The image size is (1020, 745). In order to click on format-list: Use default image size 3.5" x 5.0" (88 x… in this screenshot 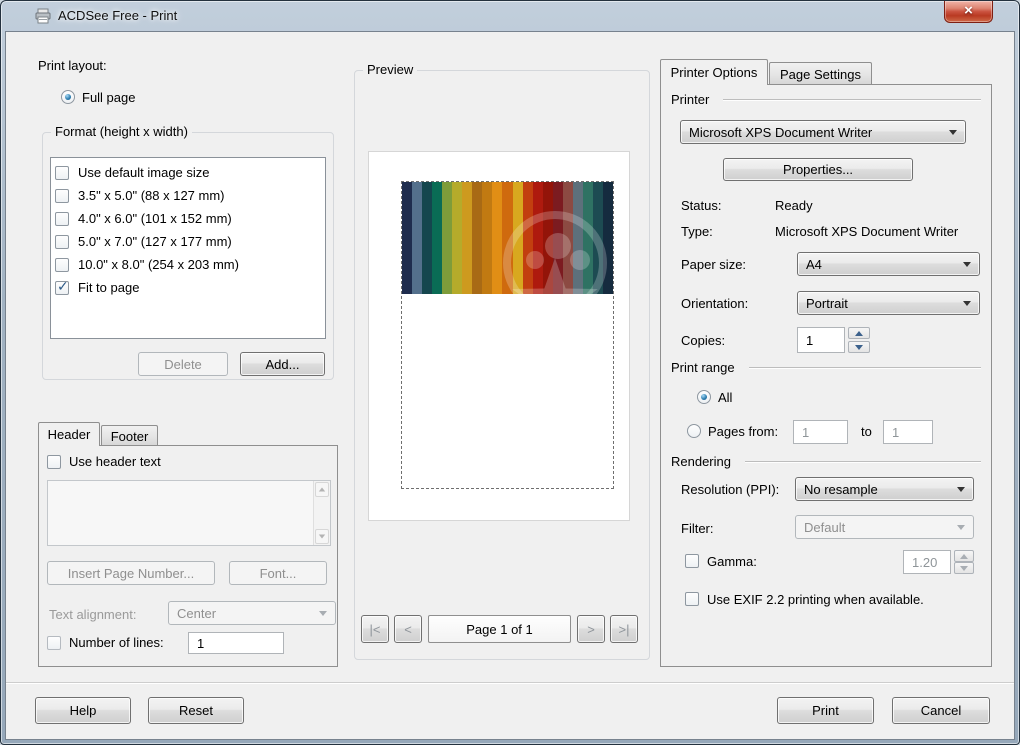, I will do `click(188, 248)`.